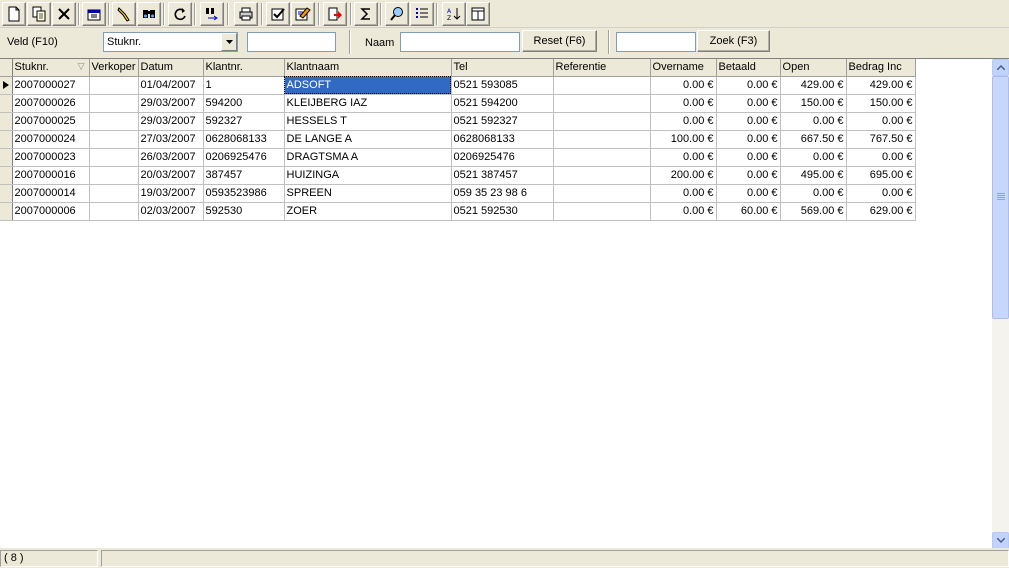 The image size is (1009, 568). Describe the element at coordinates (64, 14) in the screenshot. I see `delete-button` at that location.